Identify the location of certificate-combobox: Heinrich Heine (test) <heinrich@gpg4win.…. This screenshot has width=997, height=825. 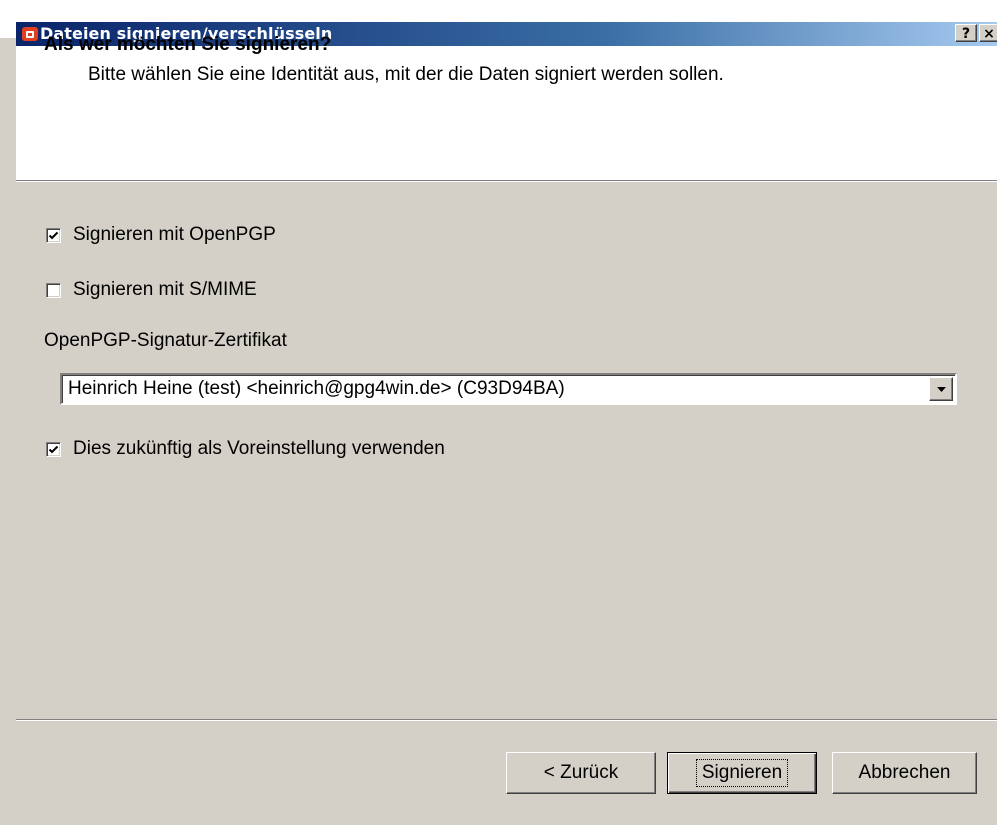
(508, 389).